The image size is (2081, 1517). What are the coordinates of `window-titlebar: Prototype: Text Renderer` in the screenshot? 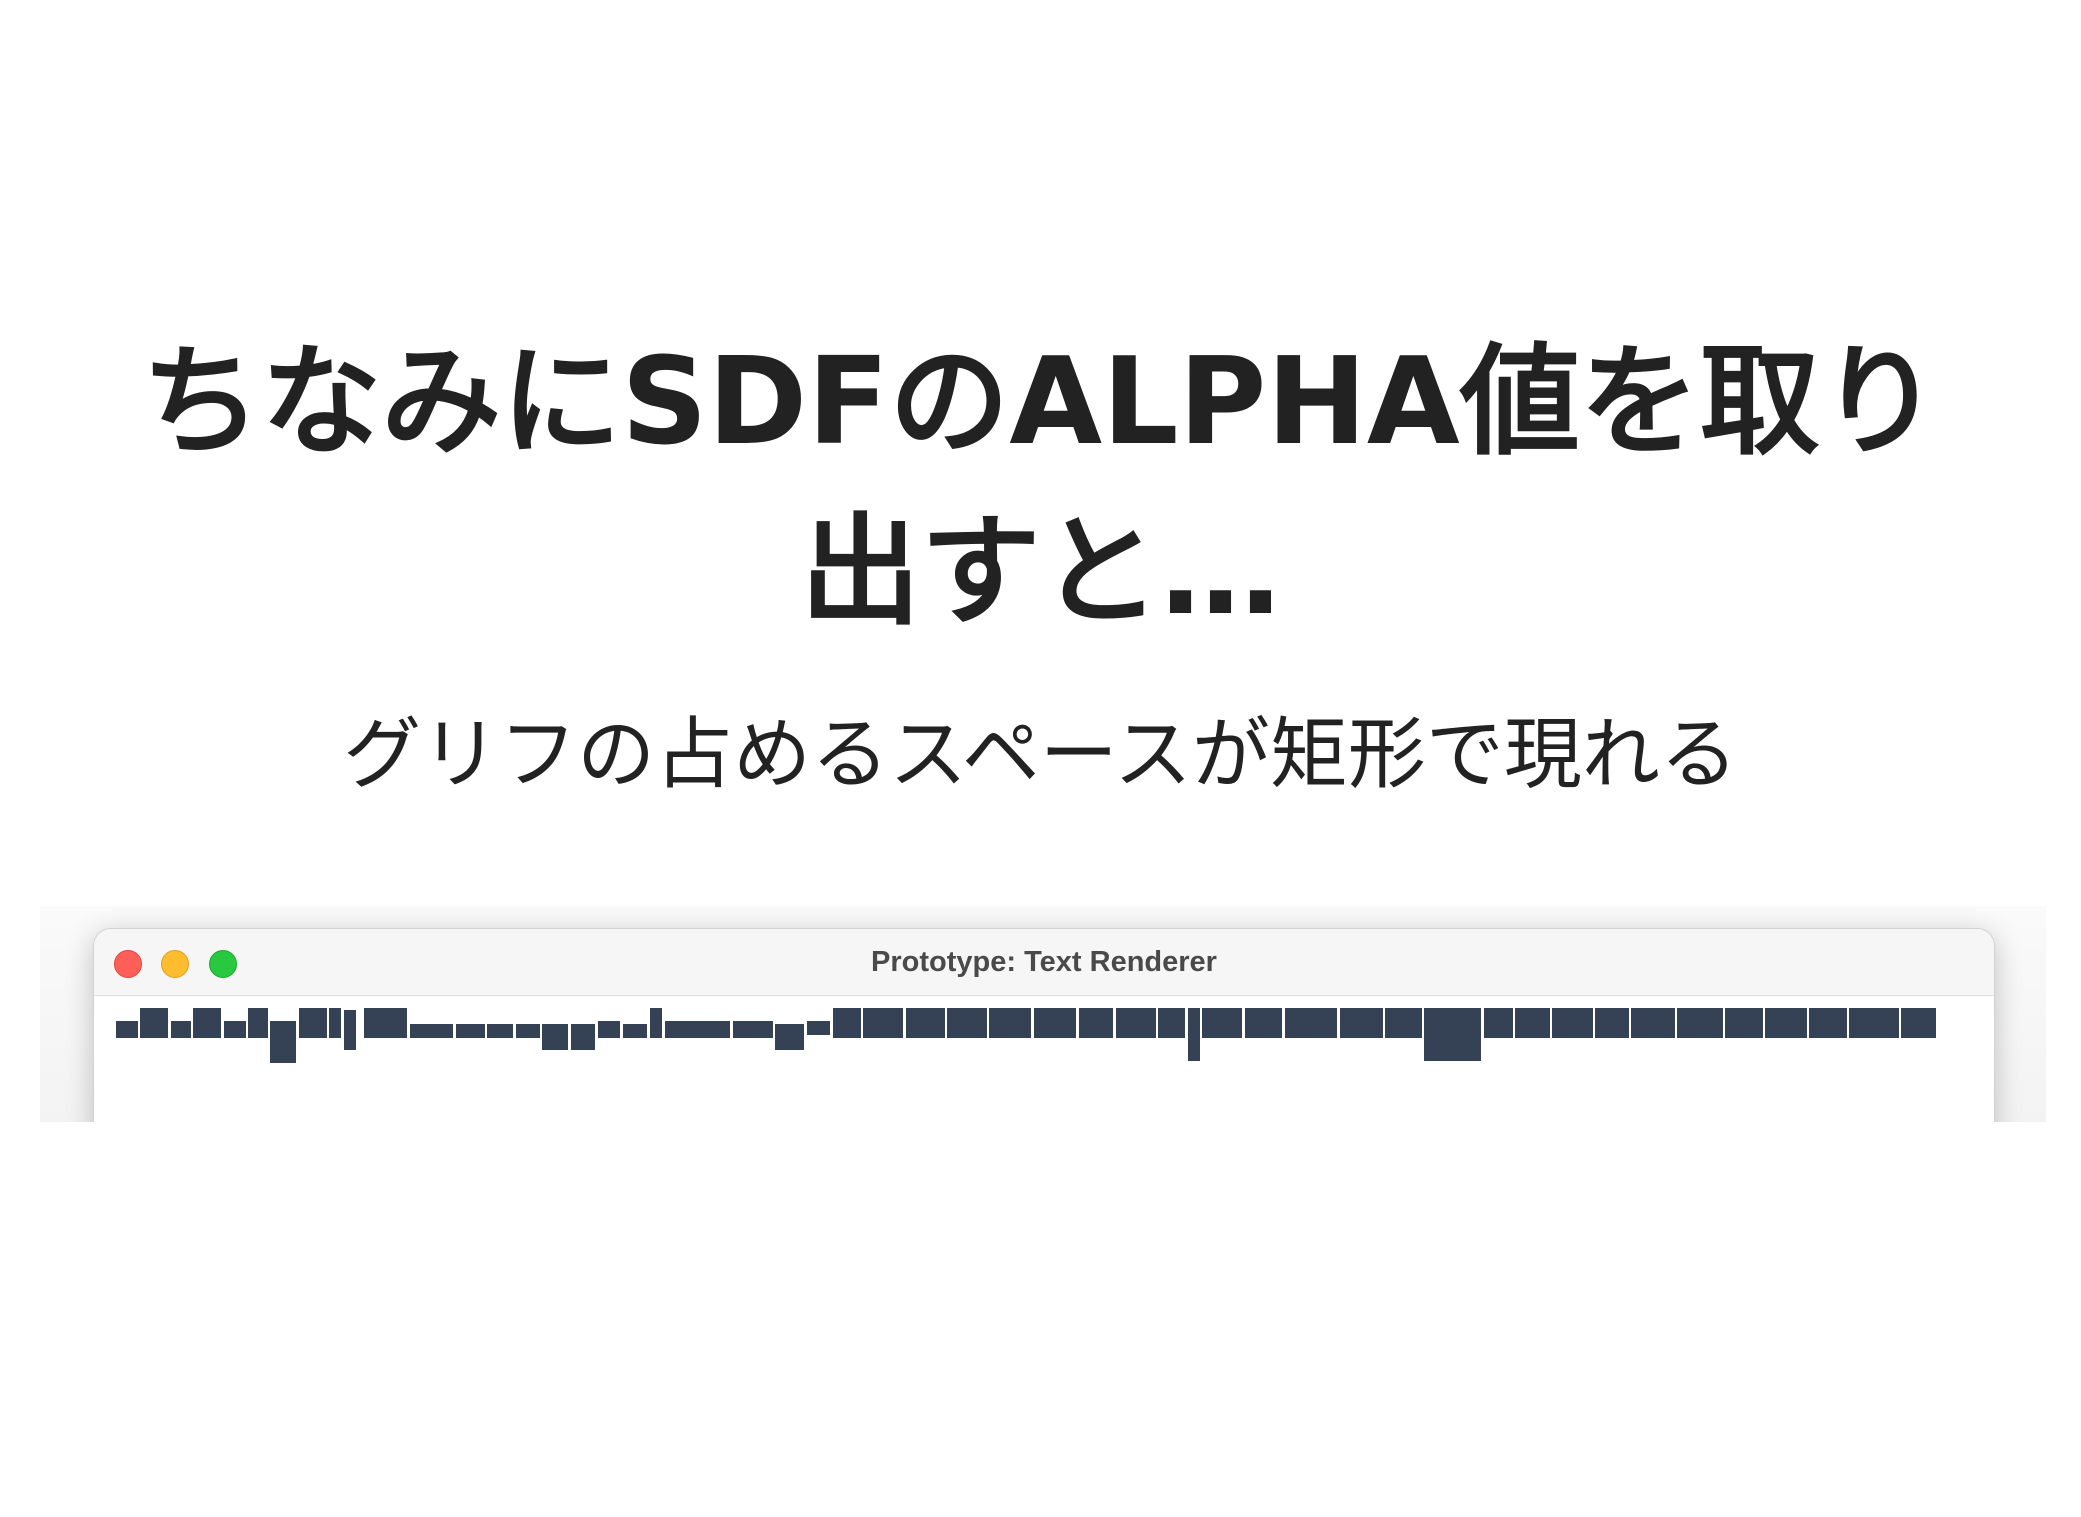 It's located at (1044, 962).